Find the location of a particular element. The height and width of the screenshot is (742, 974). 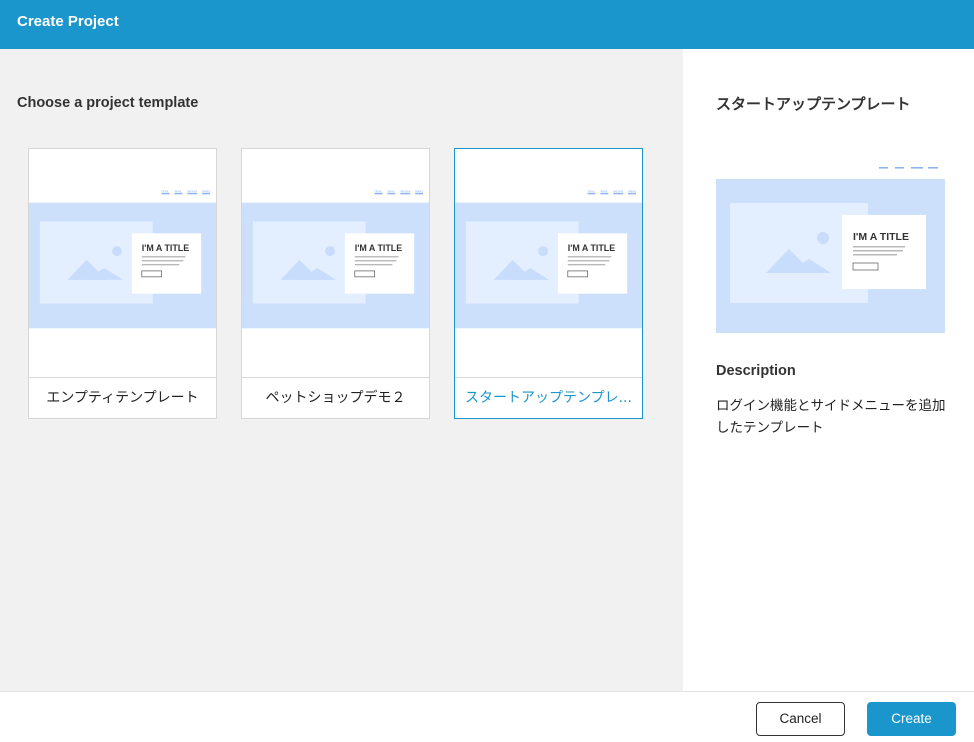

template-label: エンプティテンプレート is located at coordinates (122, 397).